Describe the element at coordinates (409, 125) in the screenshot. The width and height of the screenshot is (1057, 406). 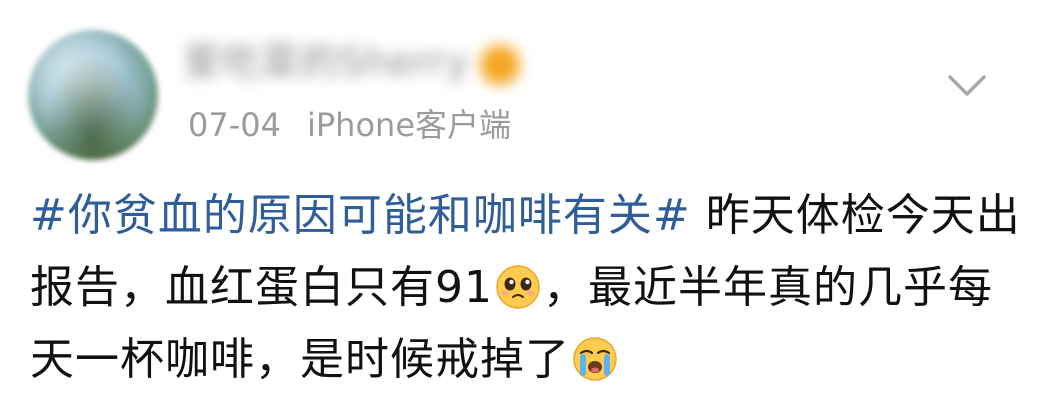
I see `post-source: iPhone客户端` at that location.